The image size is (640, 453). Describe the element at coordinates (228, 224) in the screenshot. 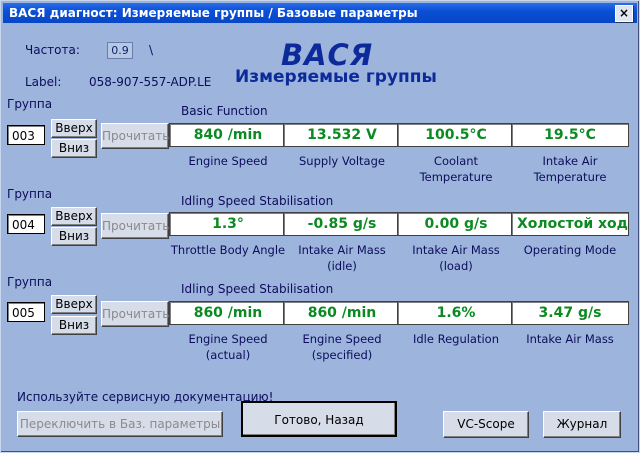

I see `measured-value: 1.3°` at that location.